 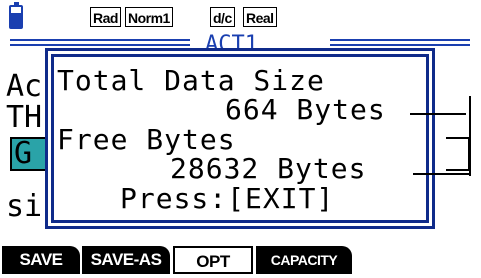 What do you see at coordinates (438, 114) in the screenshot?
I see `total-size-leader-line` at bounding box center [438, 114].